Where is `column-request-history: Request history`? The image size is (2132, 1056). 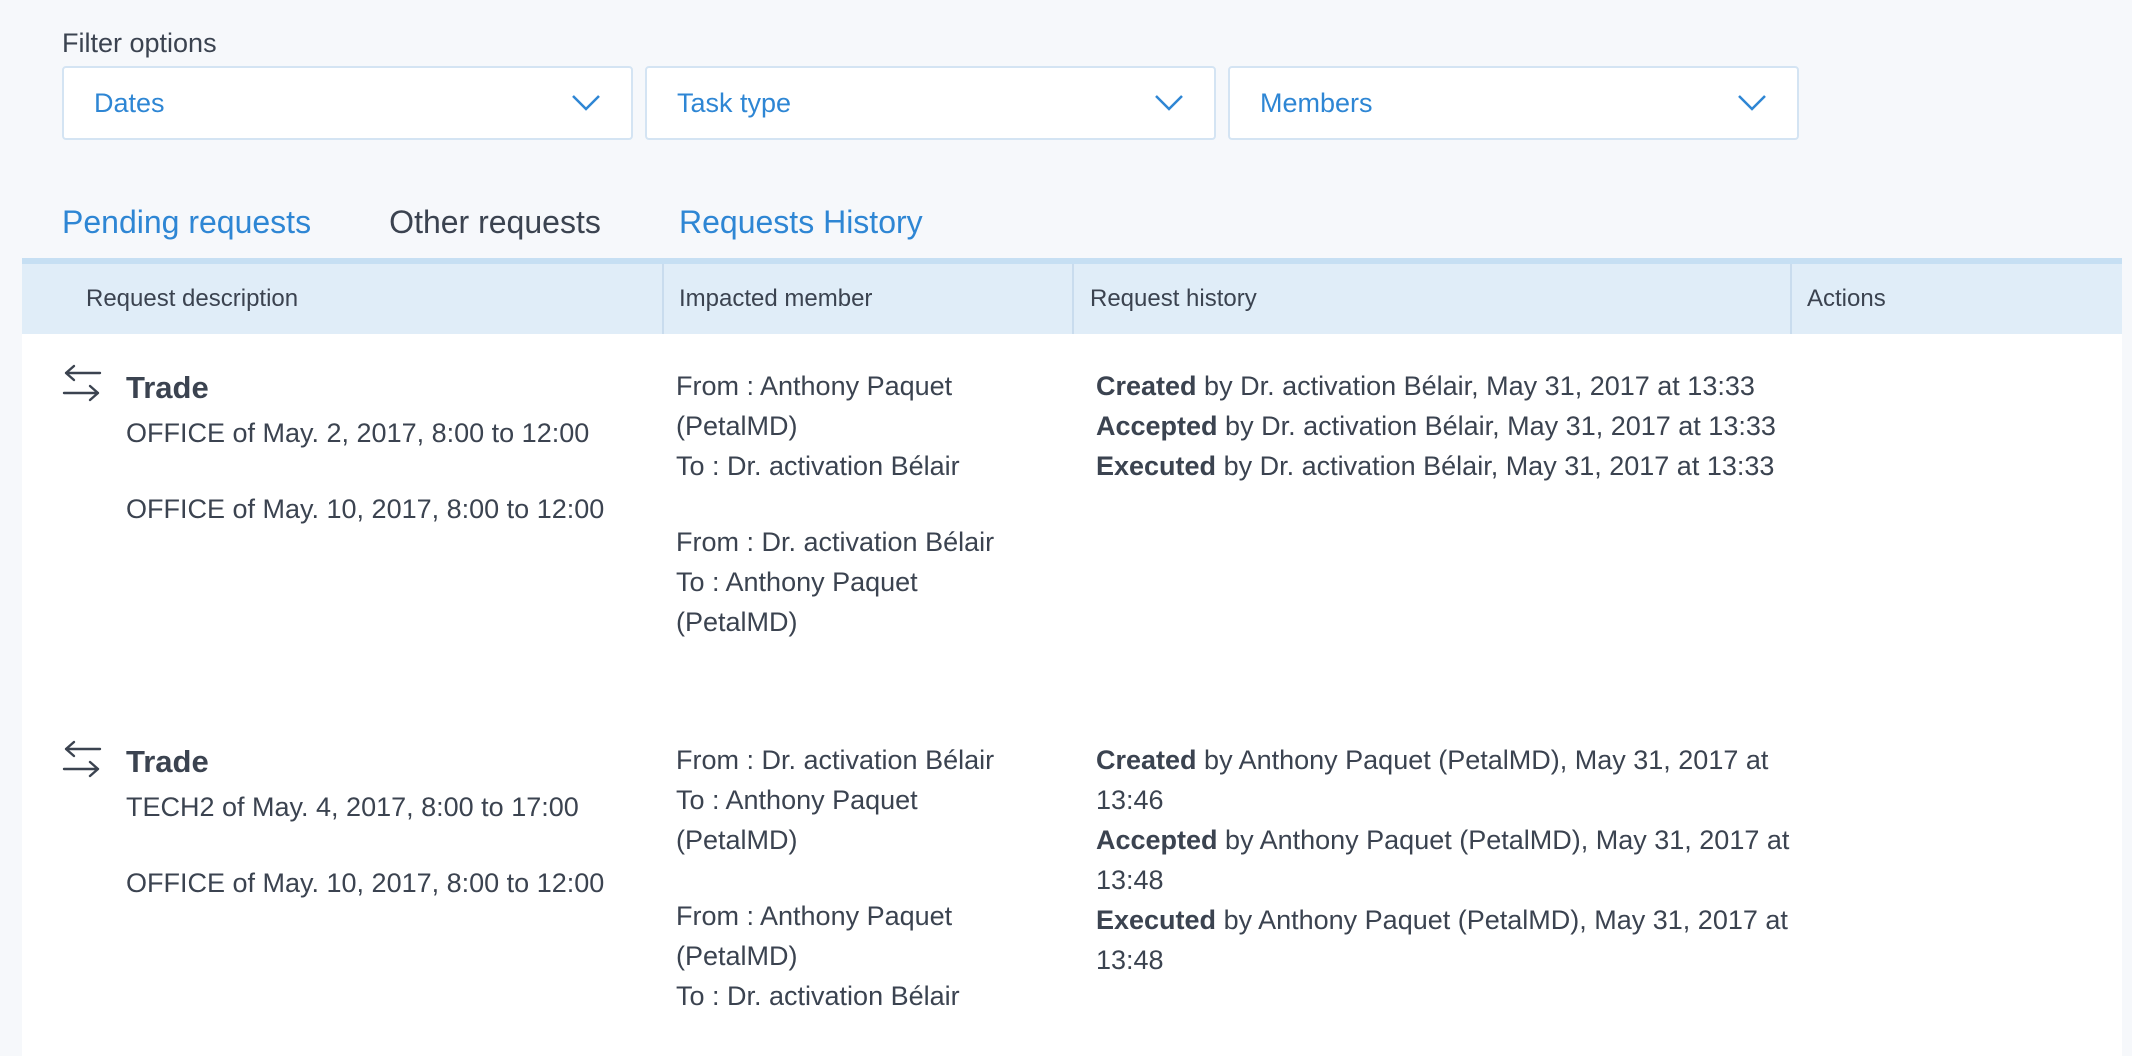 column-request-history: Request history is located at coordinates (1173, 298).